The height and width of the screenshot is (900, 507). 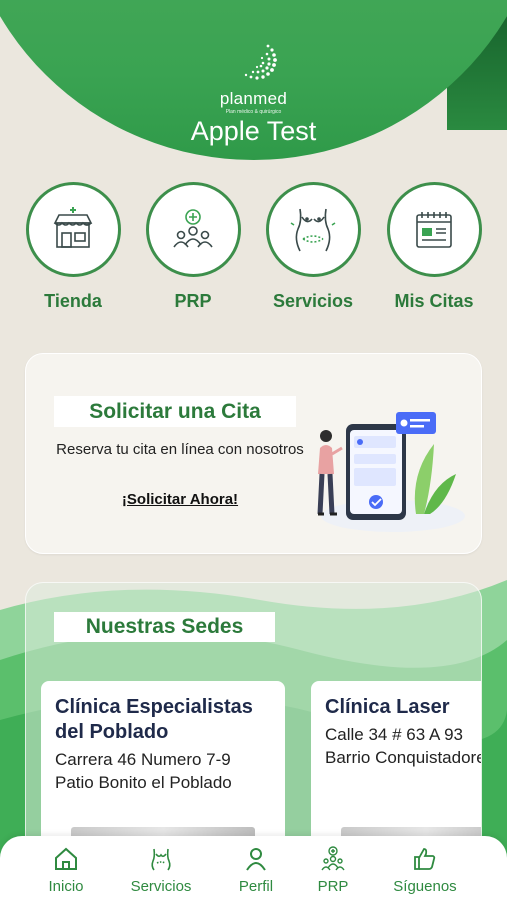 What do you see at coordinates (256, 886) in the screenshot?
I see `nav-perfil-label: Perfil` at bounding box center [256, 886].